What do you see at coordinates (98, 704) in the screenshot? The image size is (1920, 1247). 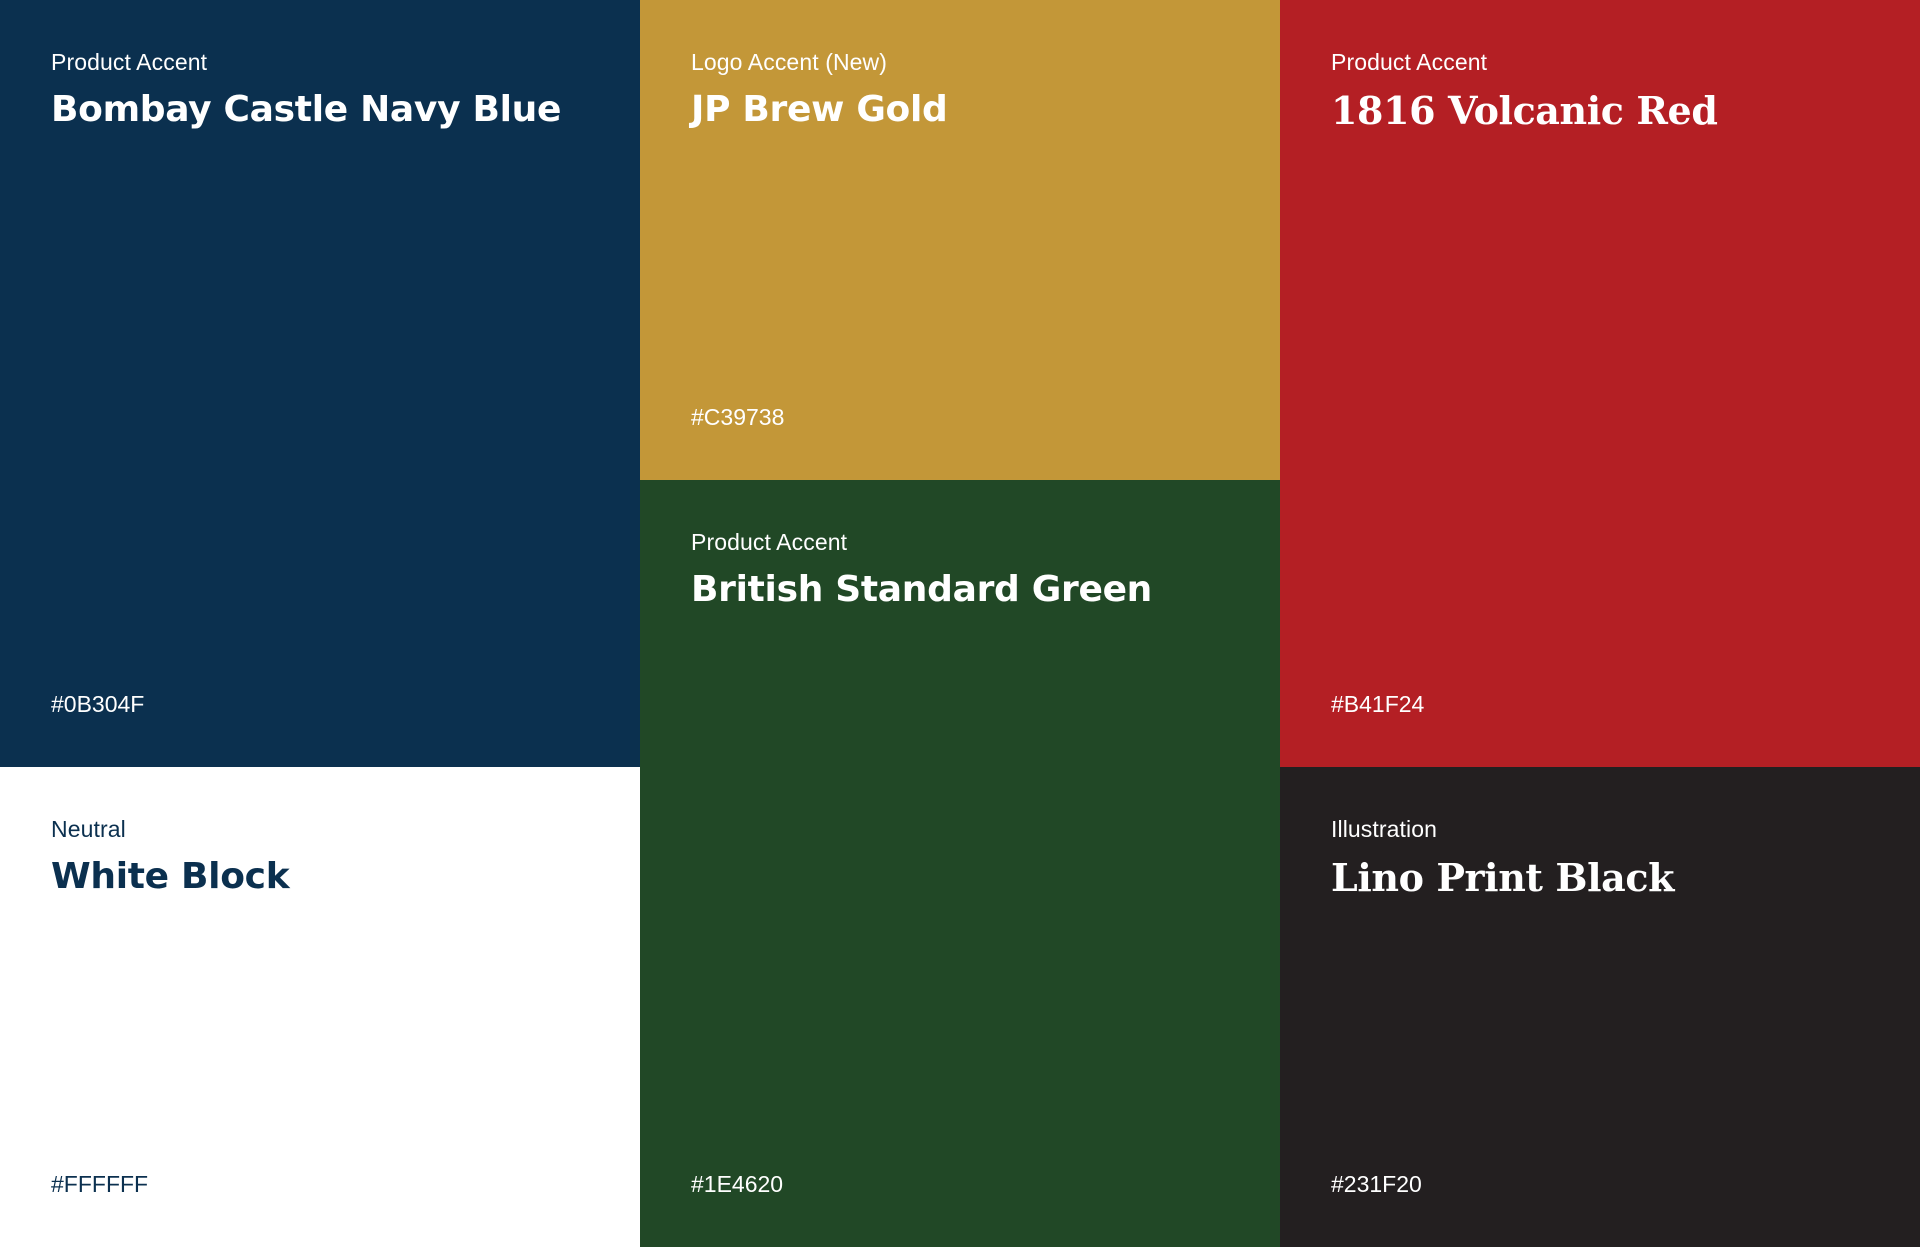 I see `swatch-hex-code: #0B304F` at bounding box center [98, 704].